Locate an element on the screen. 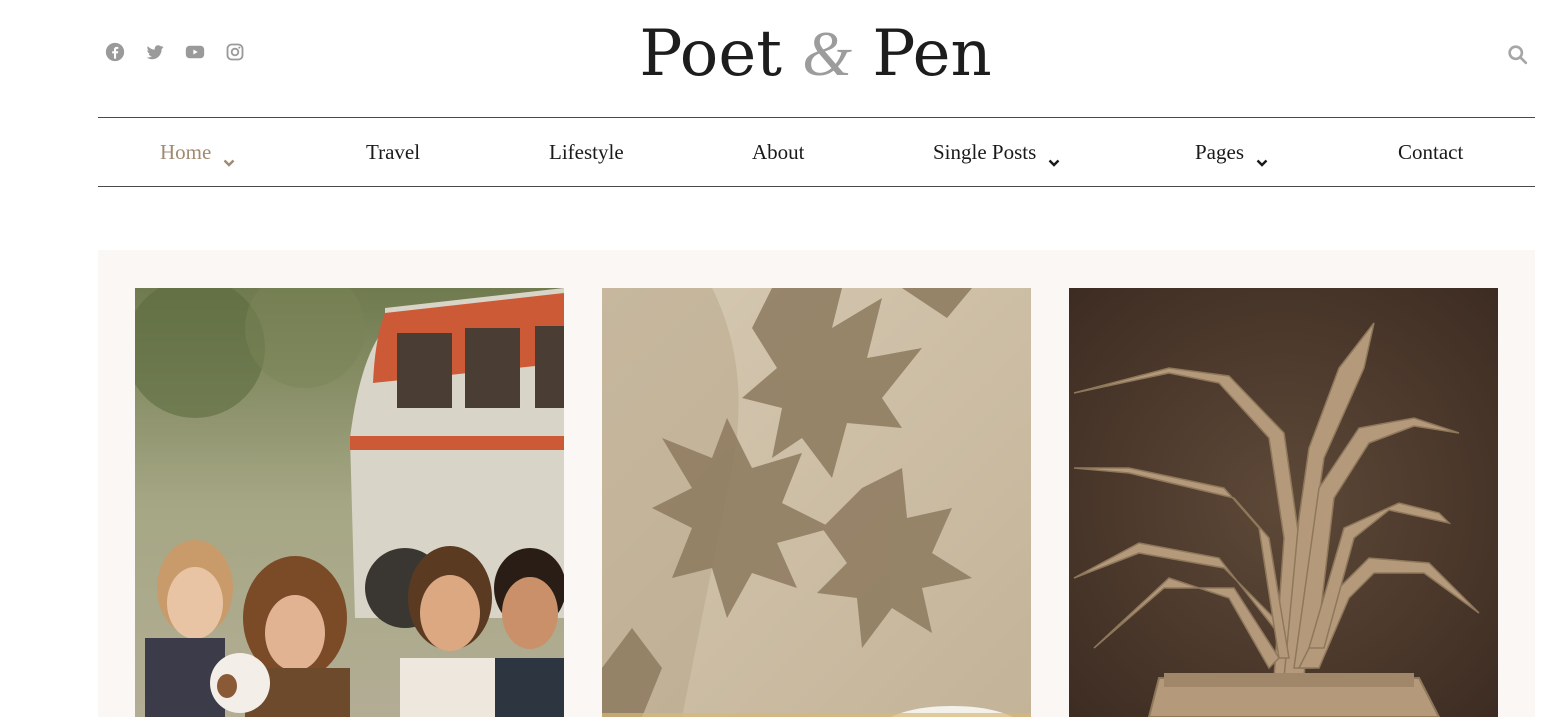 This screenshot has width=1567, height=717. nav-item-home: Home is located at coordinates (197, 152).